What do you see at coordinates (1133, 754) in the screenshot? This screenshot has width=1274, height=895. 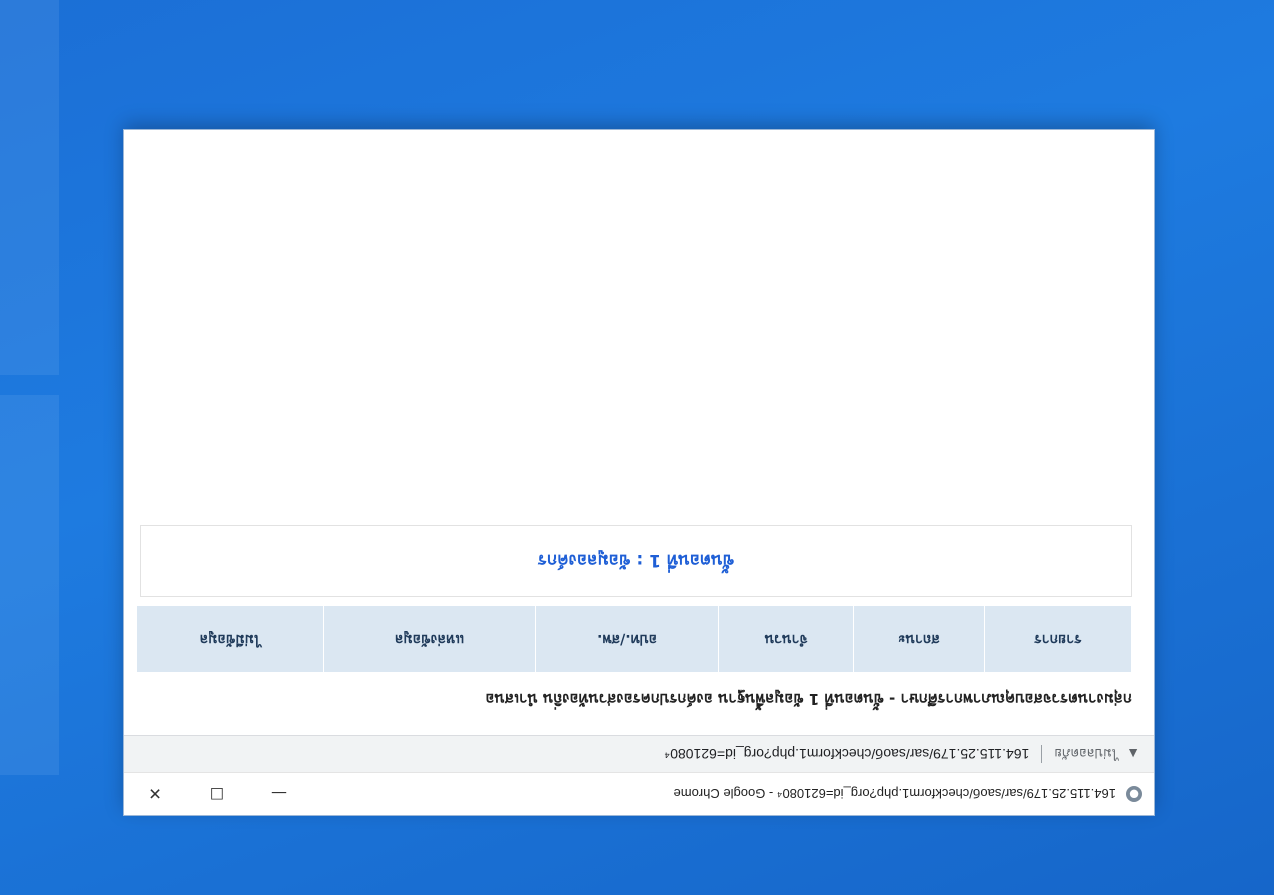 I see `warning-icon: ▲` at bounding box center [1133, 754].